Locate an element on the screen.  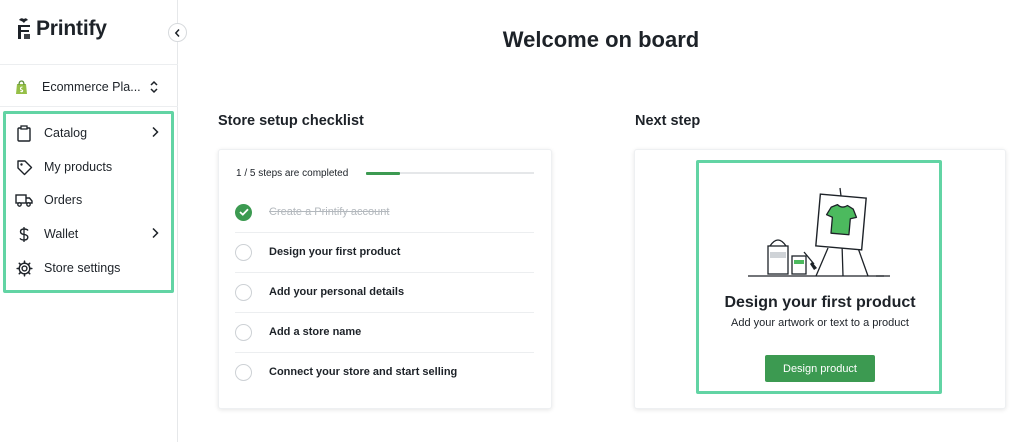
sidebar-item-store-settings: Store settings is located at coordinates (90, 268).